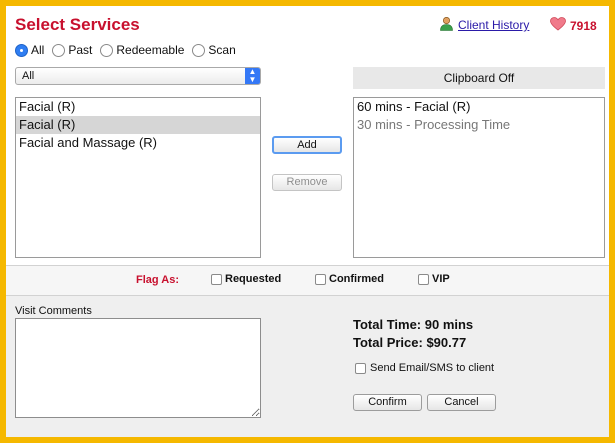 The height and width of the screenshot is (443, 615). Describe the element at coordinates (479, 78) in the screenshot. I see `clipboard-toggle: Clipboard Off` at that location.